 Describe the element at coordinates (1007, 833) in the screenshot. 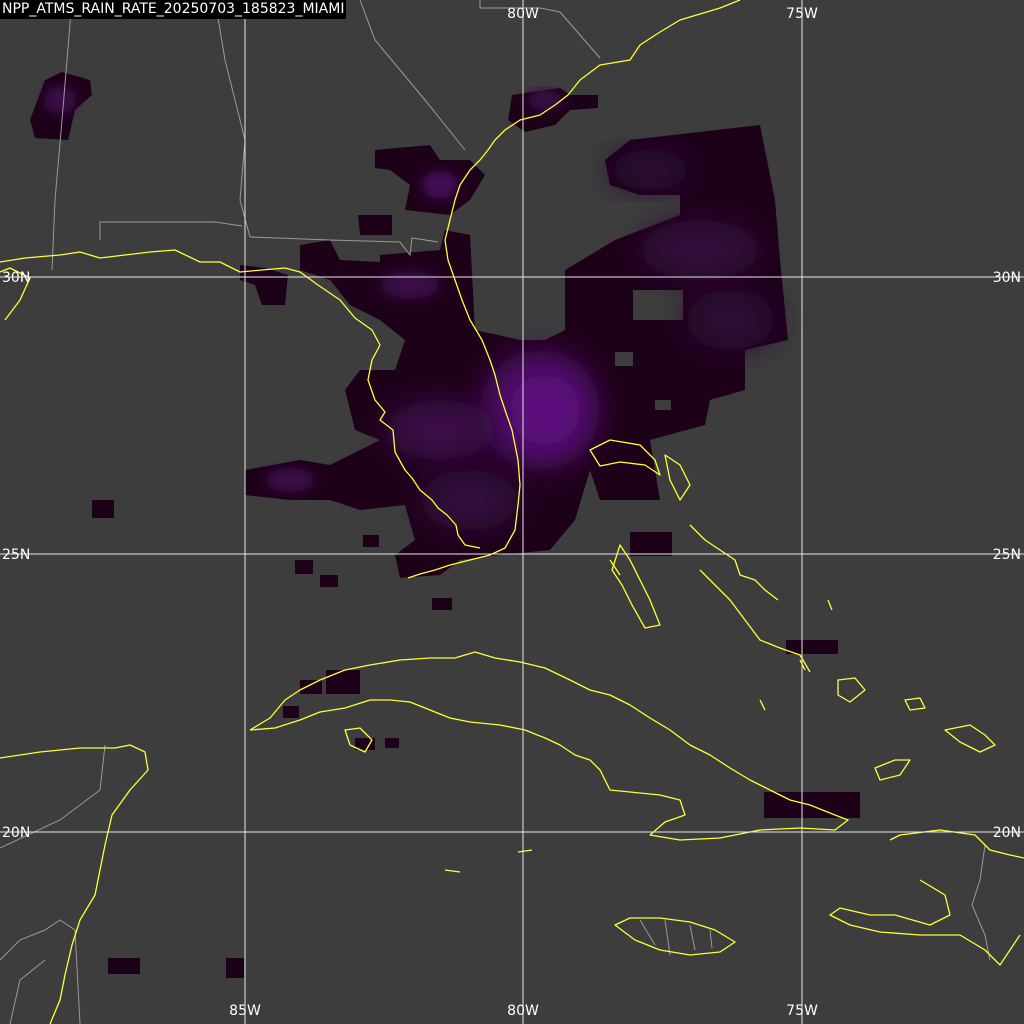

I see `lat-label-right-20n: 20N` at that location.